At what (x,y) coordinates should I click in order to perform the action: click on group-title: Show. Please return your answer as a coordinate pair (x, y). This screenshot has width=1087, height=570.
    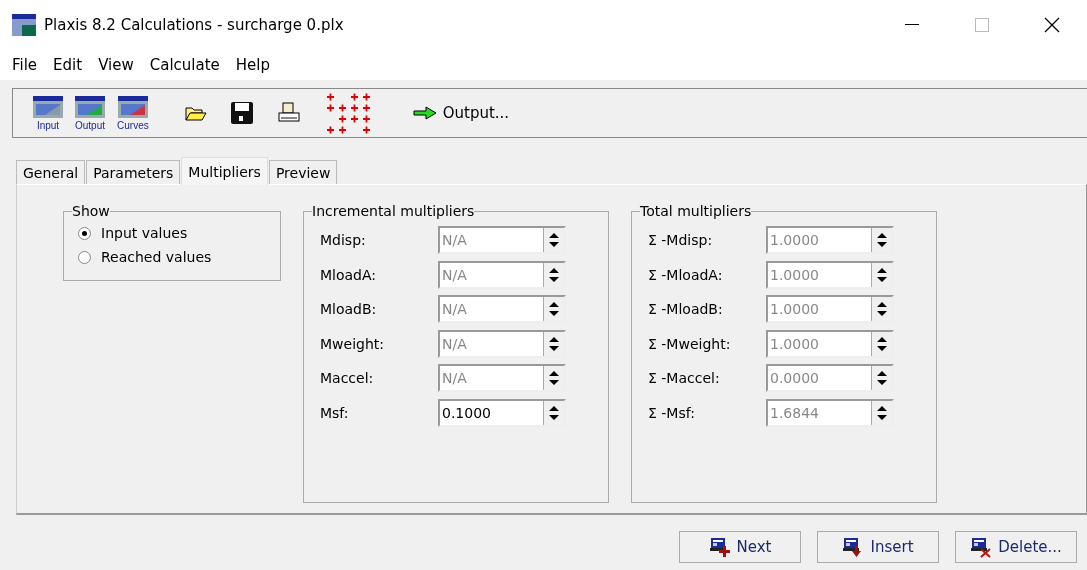
    Looking at the image, I should click on (91, 211).